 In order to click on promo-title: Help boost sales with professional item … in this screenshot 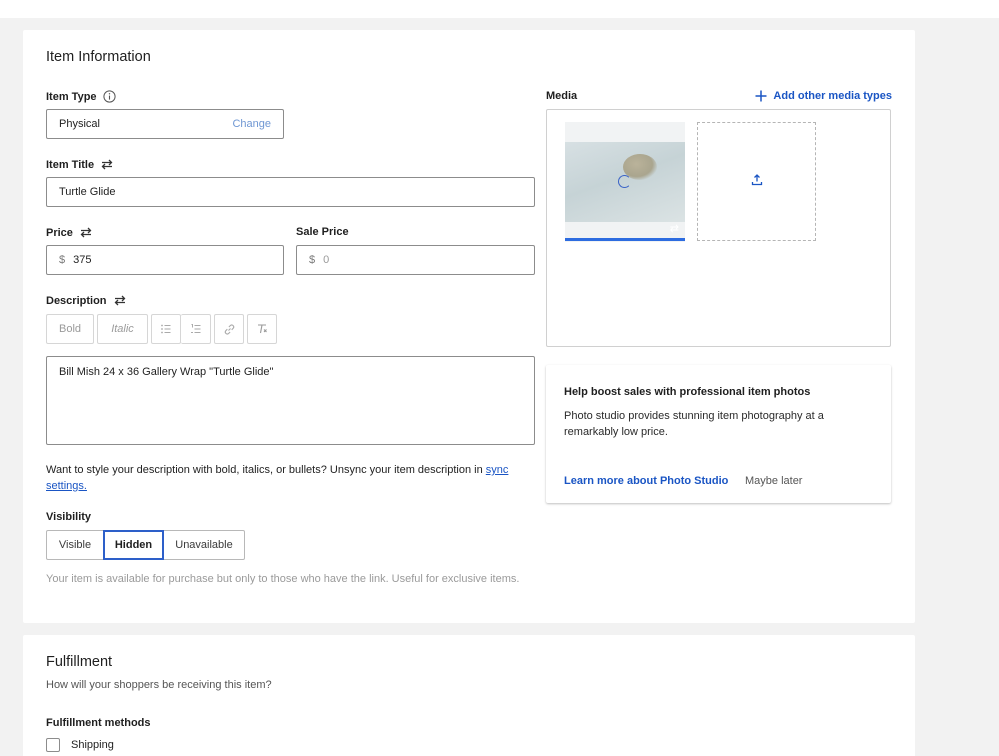, I will do `click(687, 392)`.